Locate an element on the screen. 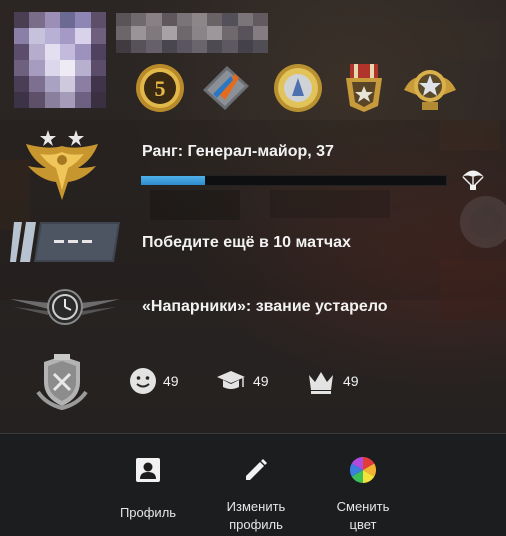 The width and height of the screenshot is (506, 536). operation-coin-icon is located at coordinates (223, 87).